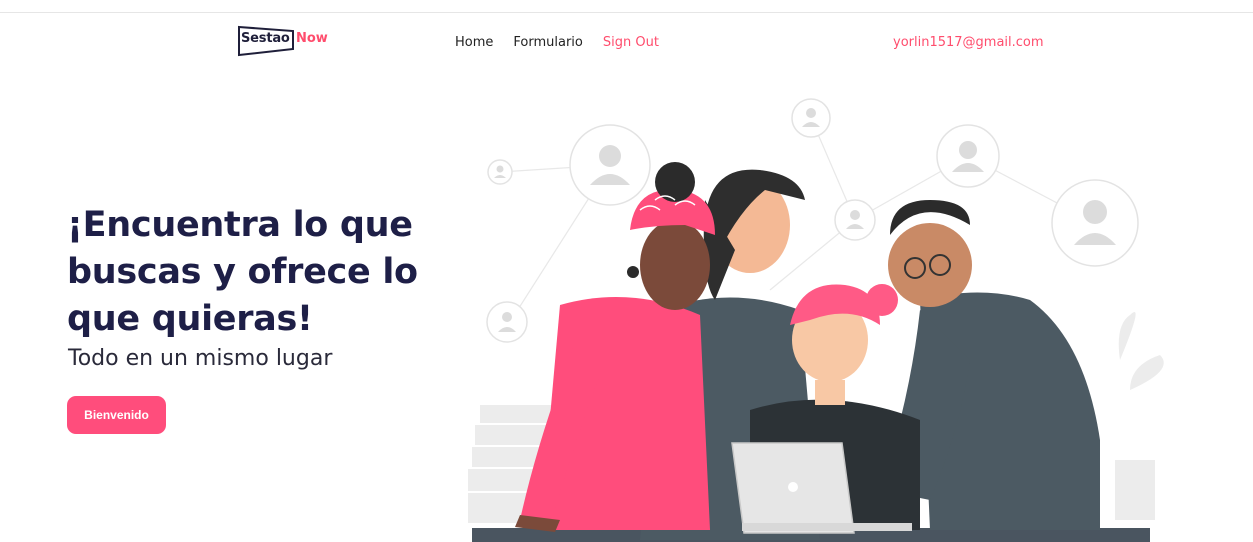  Describe the element at coordinates (116, 415) in the screenshot. I see `welcome-button: Bienvenido` at that location.